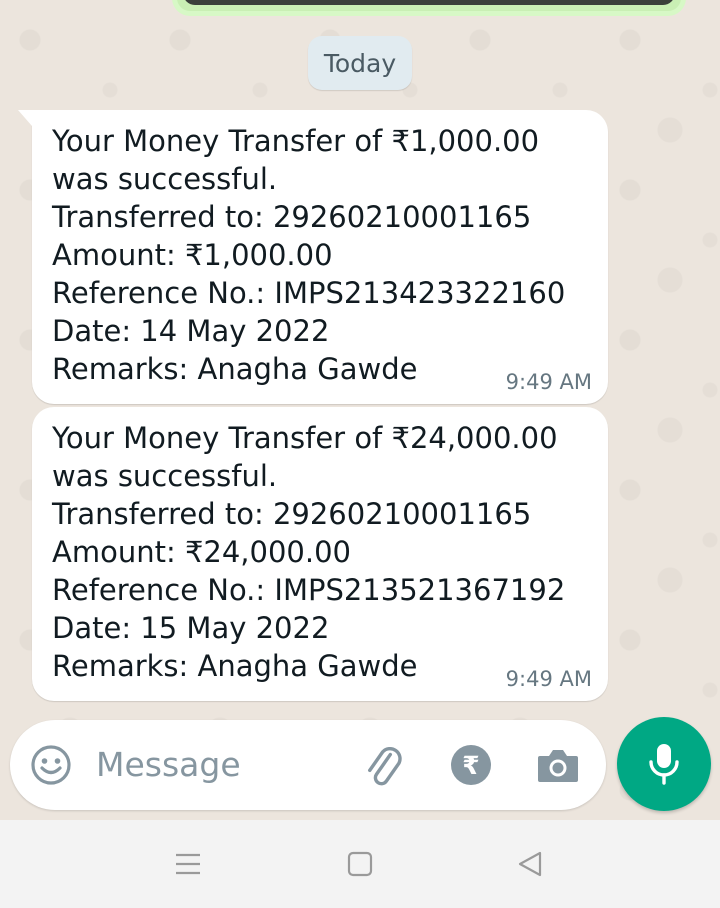 This screenshot has height=908, width=720. I want to click on date-separator: Today, so click(360, 63).